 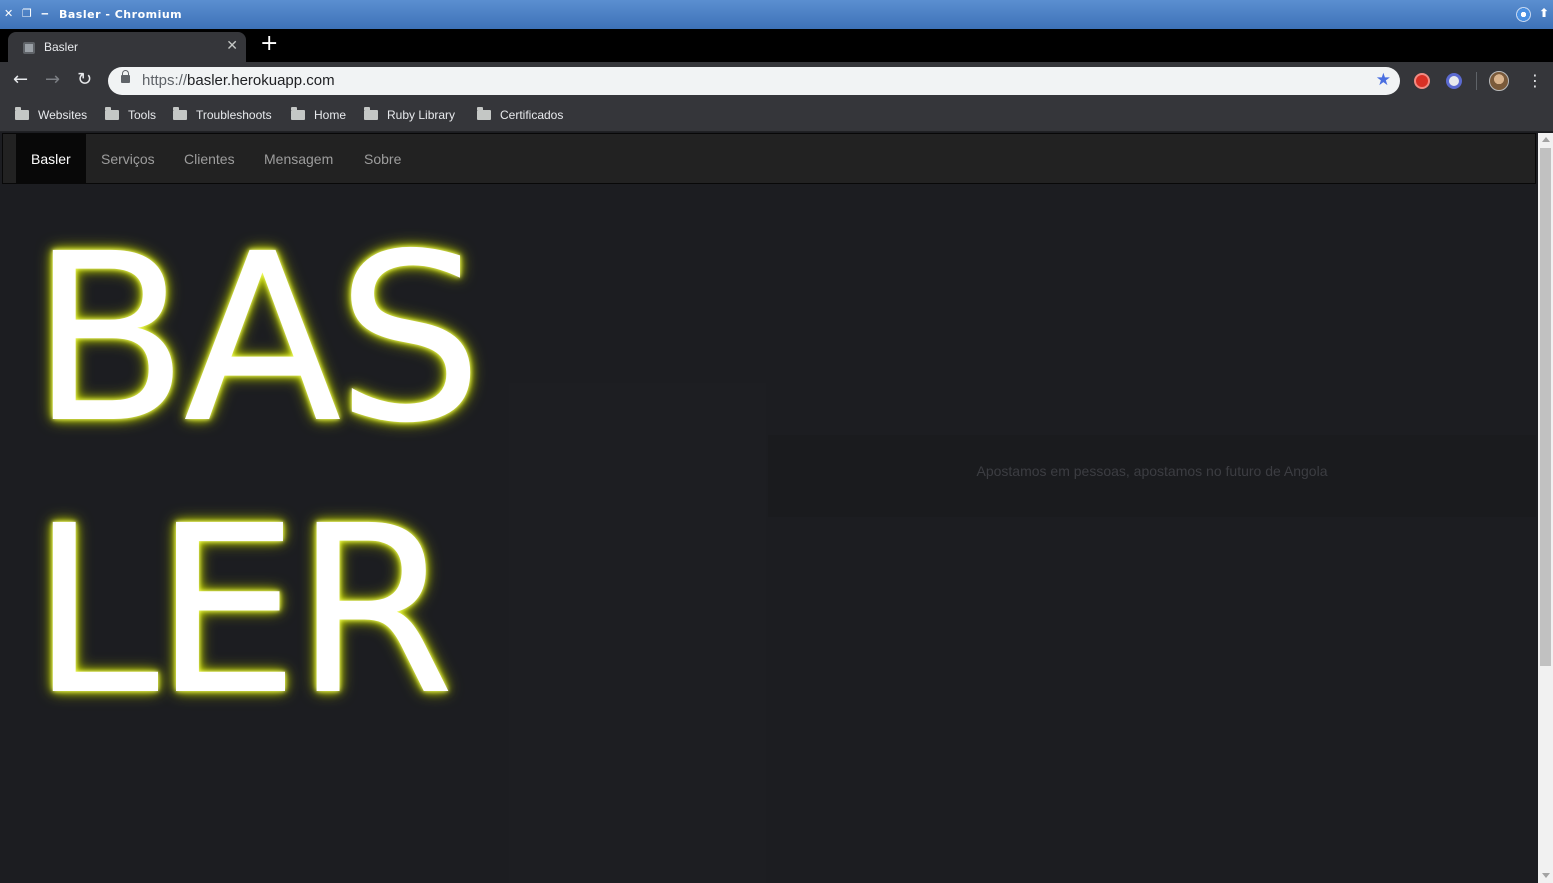 What do you see at coordinates (20, 80) in the screenshot?
I see `back-button: ←` at bounding box center [20, 80].